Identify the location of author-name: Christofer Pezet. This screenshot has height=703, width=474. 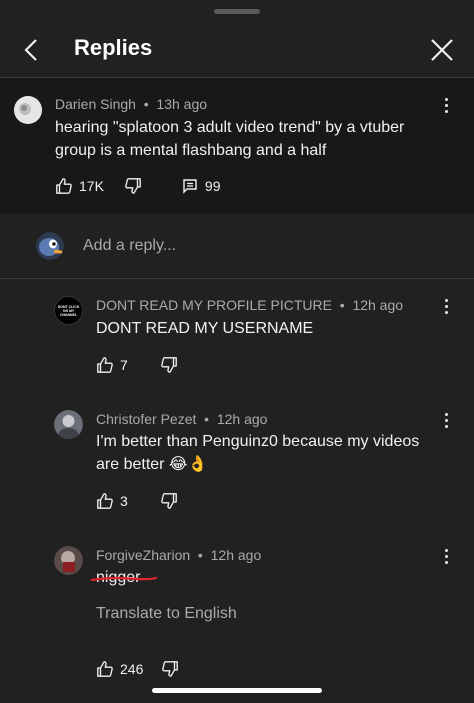
(146, 419).